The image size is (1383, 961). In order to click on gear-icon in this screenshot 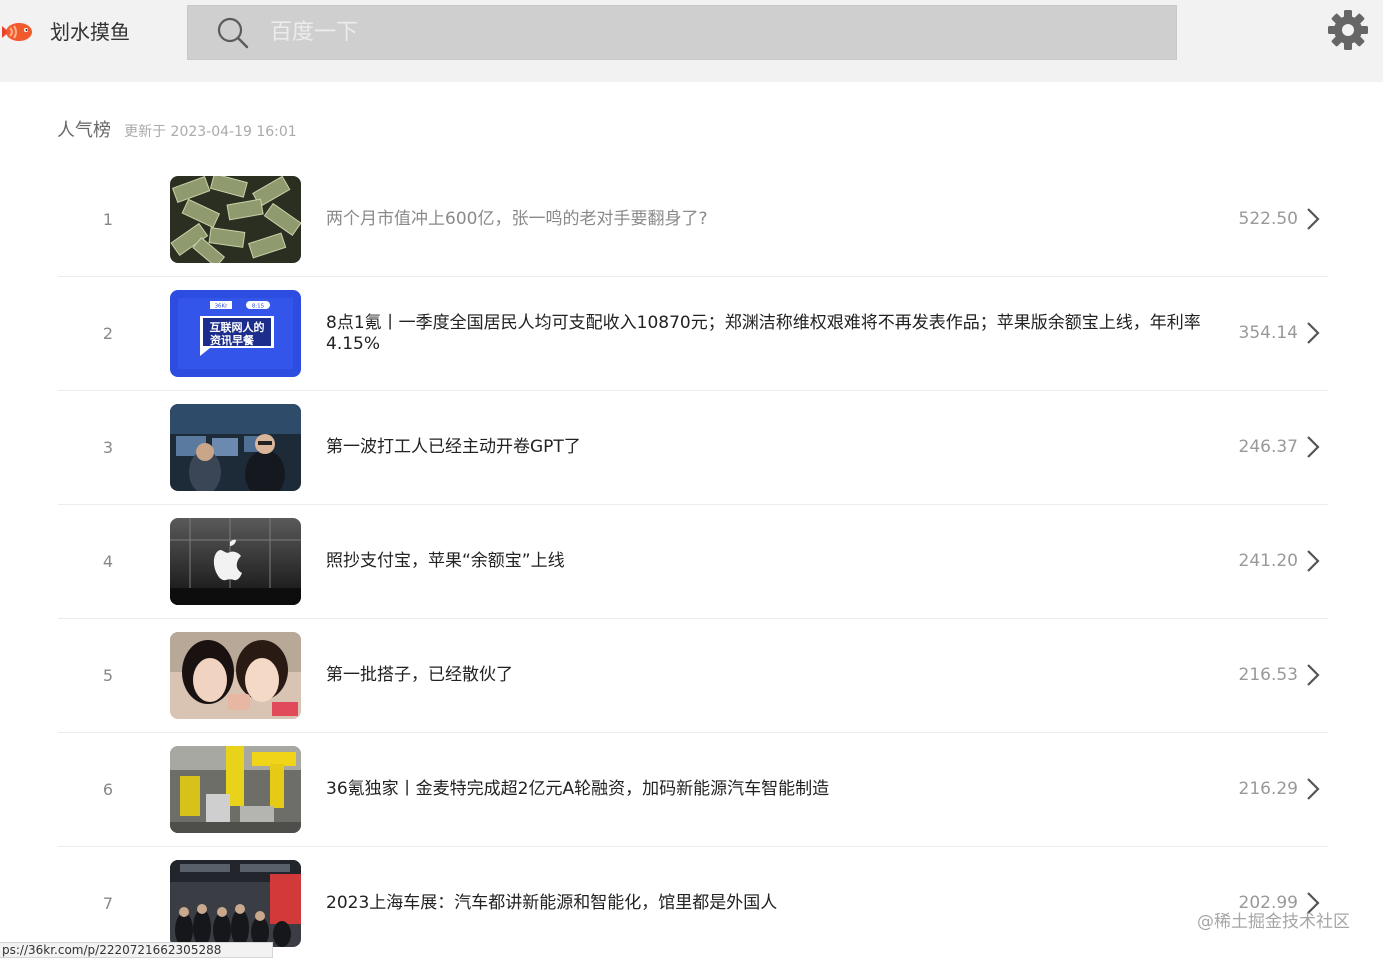, I will do `click(1348, 30)`.